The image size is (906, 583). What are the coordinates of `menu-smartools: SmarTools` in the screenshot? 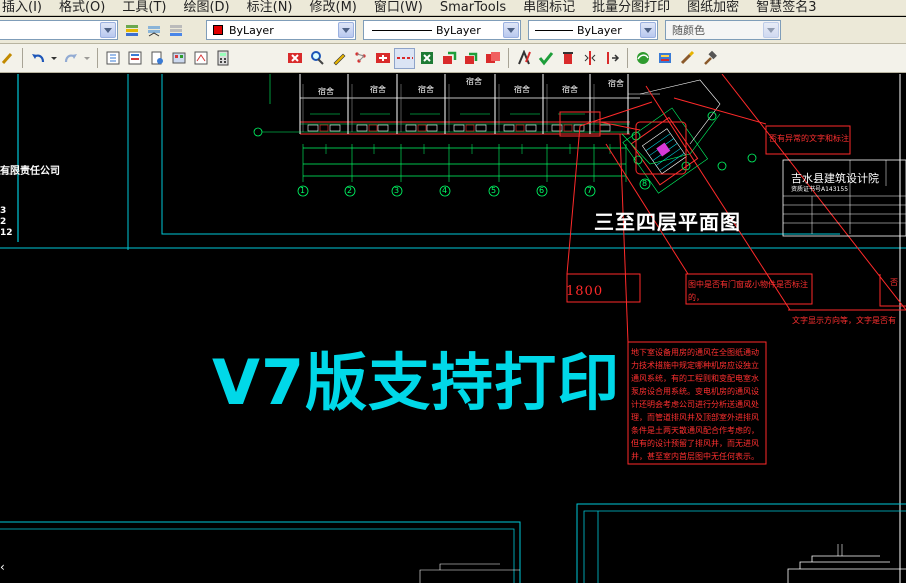 It's located at (473, 8).